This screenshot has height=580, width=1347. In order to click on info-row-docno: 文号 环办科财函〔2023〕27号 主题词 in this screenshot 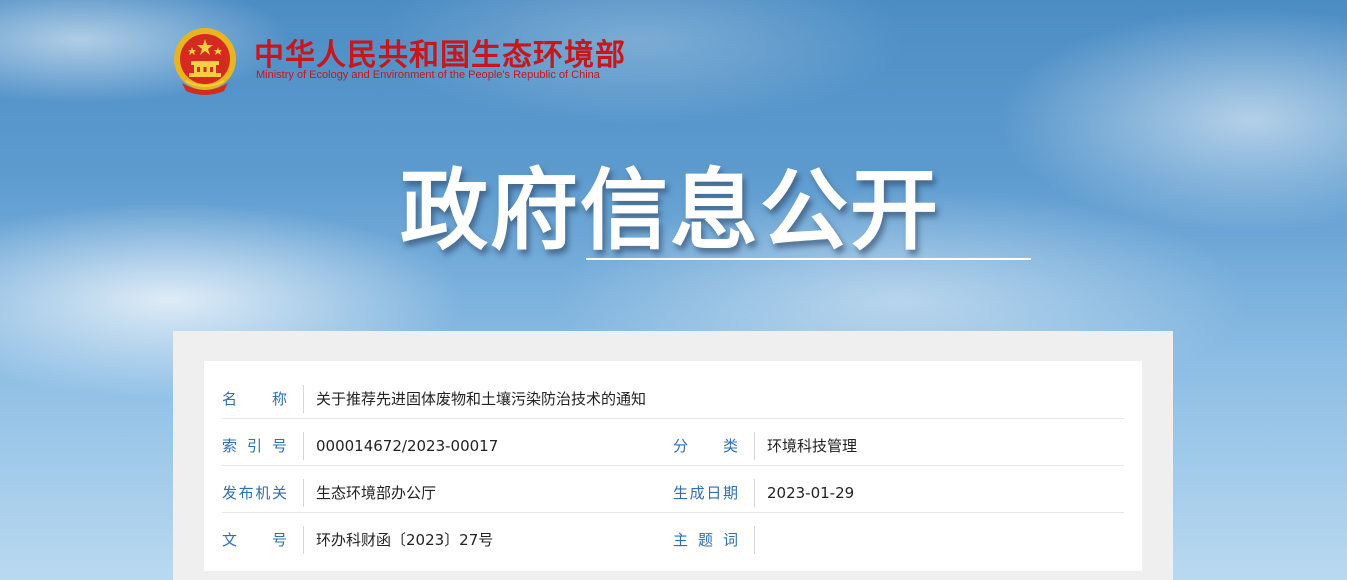, I will do `click(673, 535)`.